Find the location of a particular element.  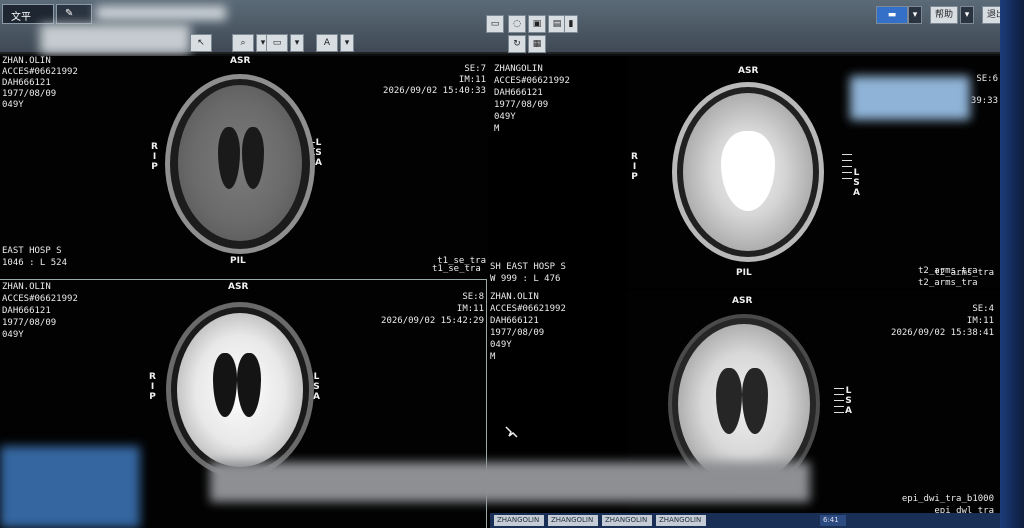

series-number: SE:4 is located at coordinates (983, 309).